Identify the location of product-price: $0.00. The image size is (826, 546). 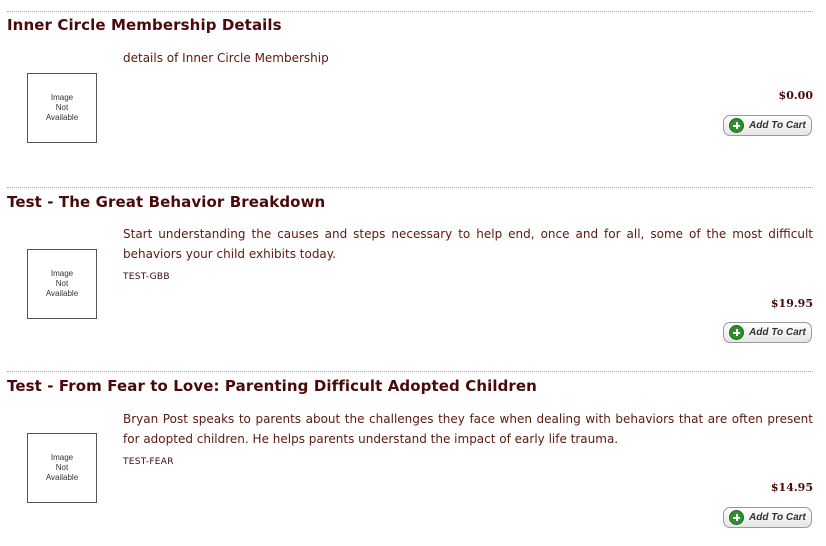
(795, 95).